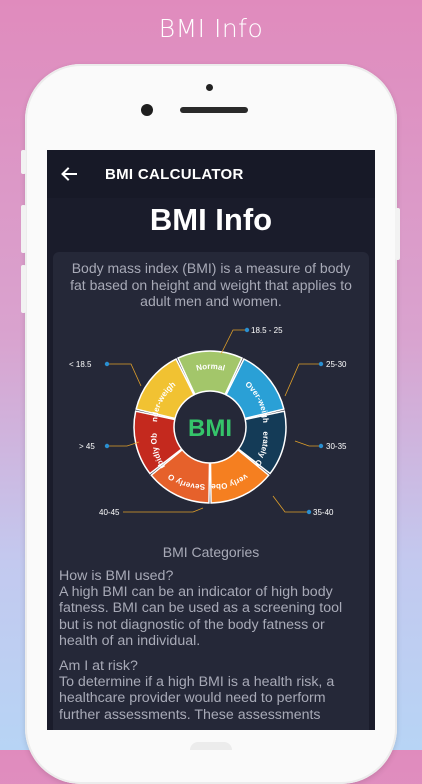  What do you see at coordinates (267, 330) in the screenshot?
I see `range-label-normal: 18.5 - 25` at bounding box center [267, 330].